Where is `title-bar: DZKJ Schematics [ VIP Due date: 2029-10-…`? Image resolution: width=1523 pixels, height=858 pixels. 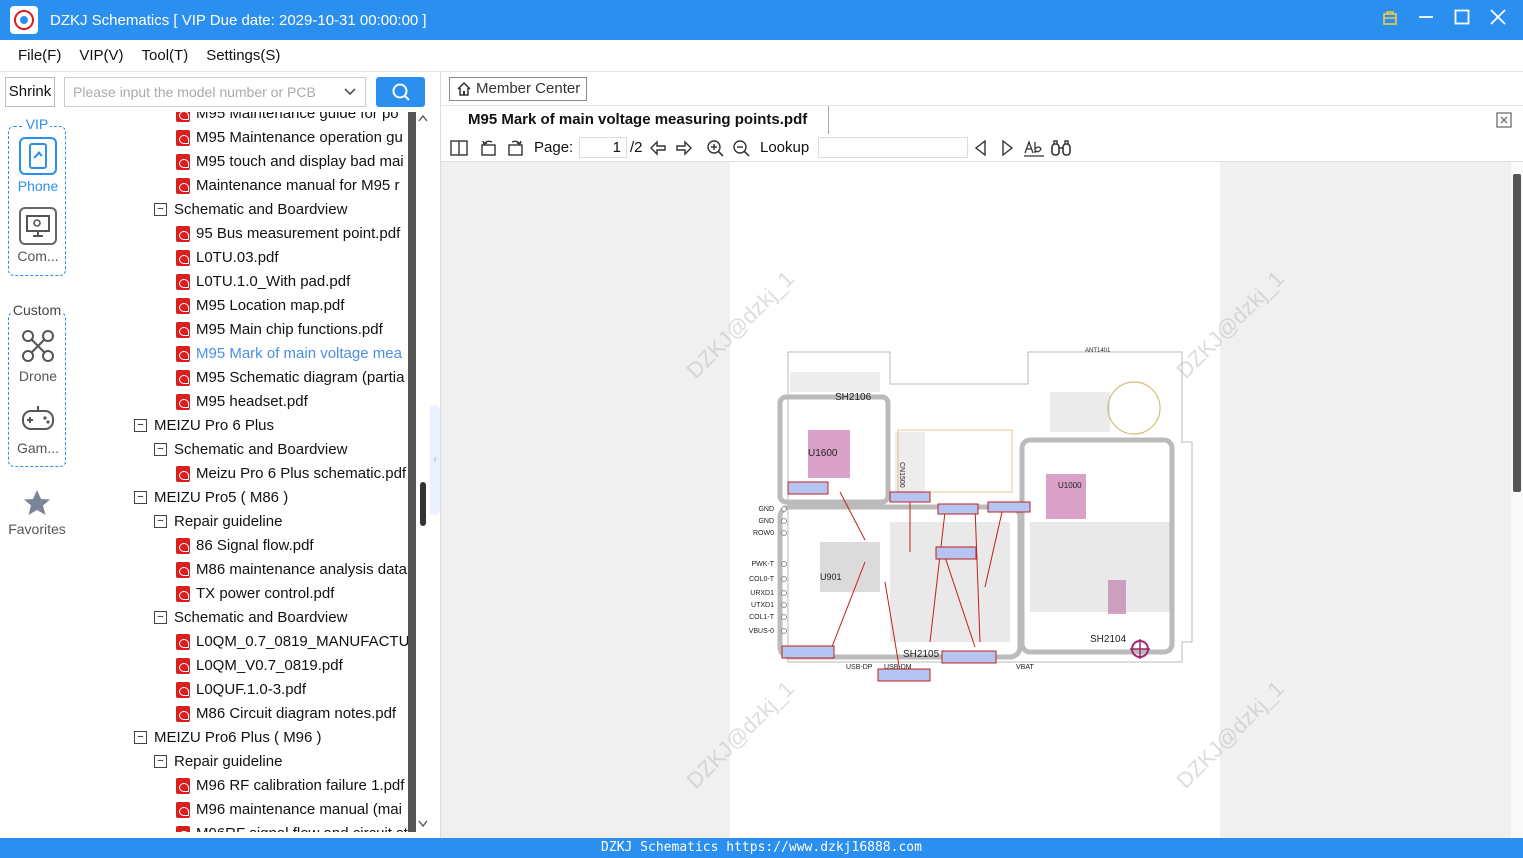
title-bar: DZKJ Schematics [ VIP Due date: 2029-10-… is located at coordinates (761, 20).